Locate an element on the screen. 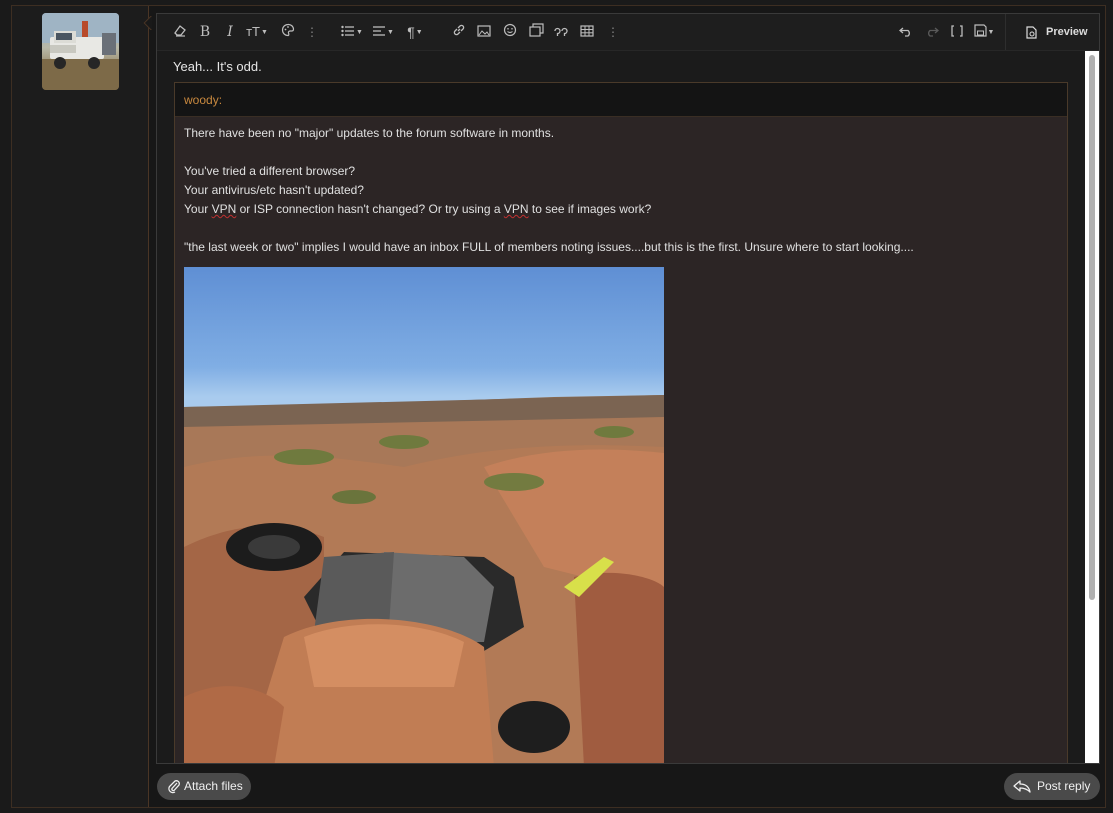  bold-icon: B is located at coordinates (205, 32).